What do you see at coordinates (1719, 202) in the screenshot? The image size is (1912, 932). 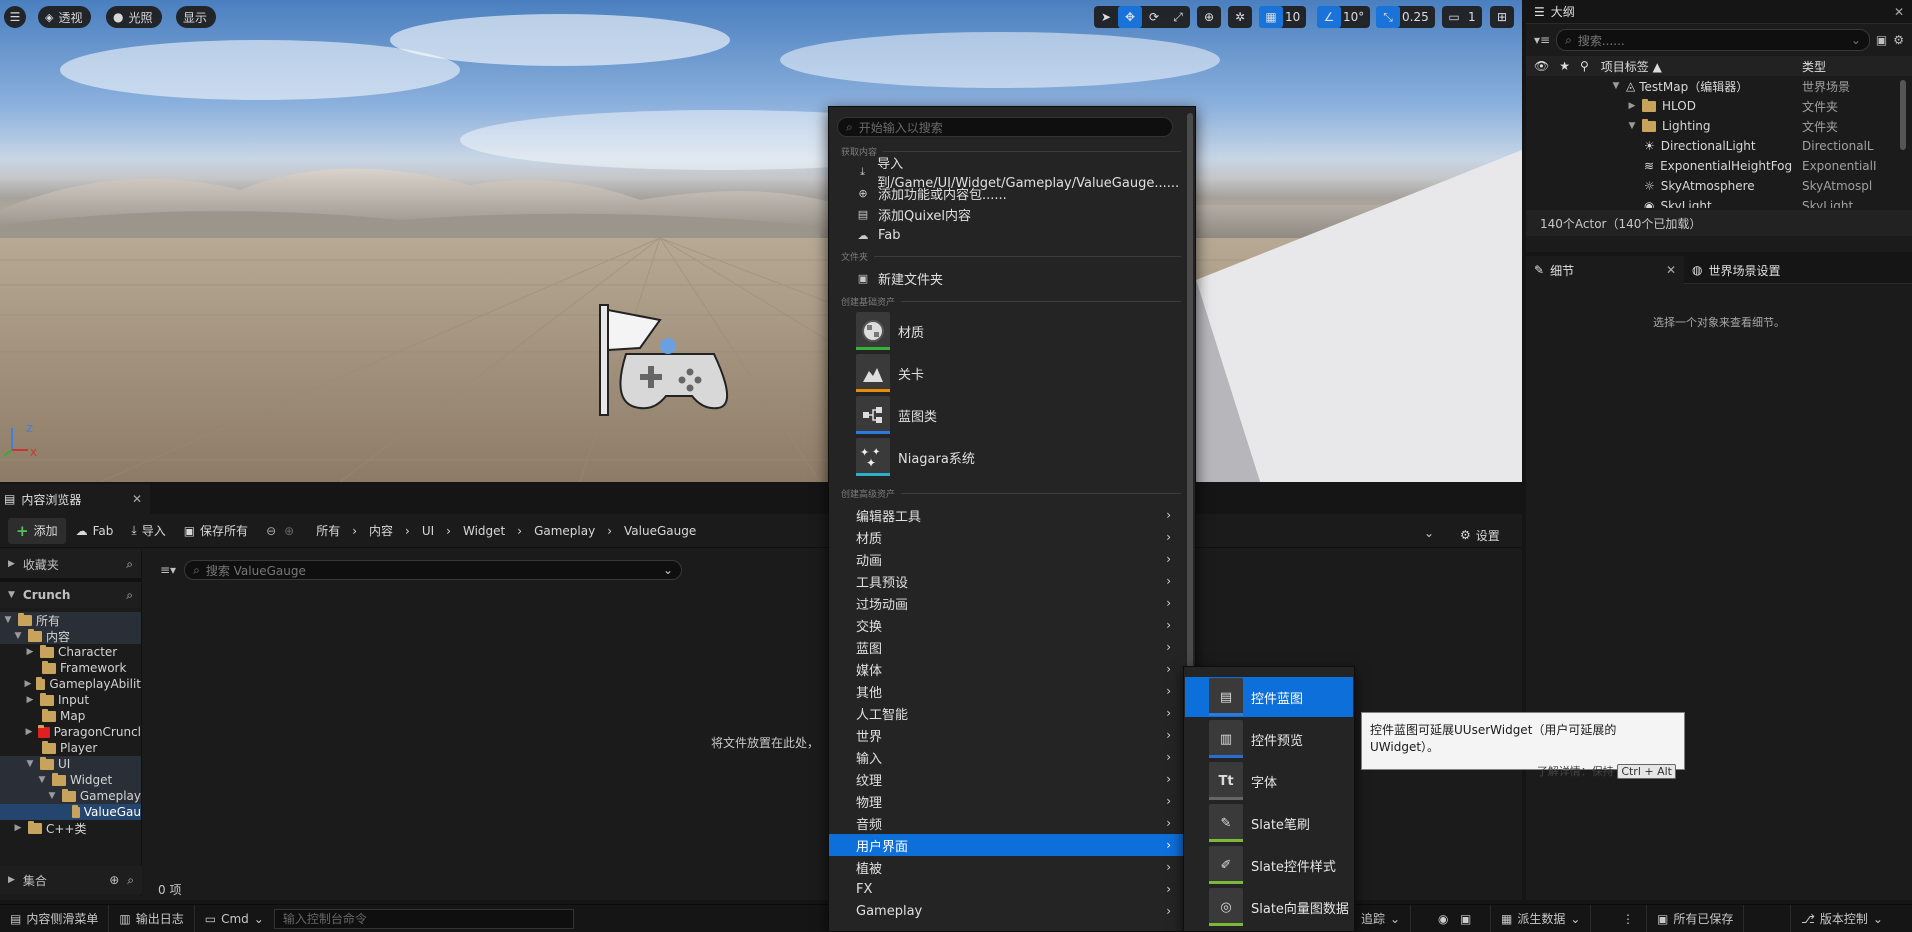 I see `outliner-row-skylight: ◉ SkyLight SkyLight` at bounding box center [1719, 202].